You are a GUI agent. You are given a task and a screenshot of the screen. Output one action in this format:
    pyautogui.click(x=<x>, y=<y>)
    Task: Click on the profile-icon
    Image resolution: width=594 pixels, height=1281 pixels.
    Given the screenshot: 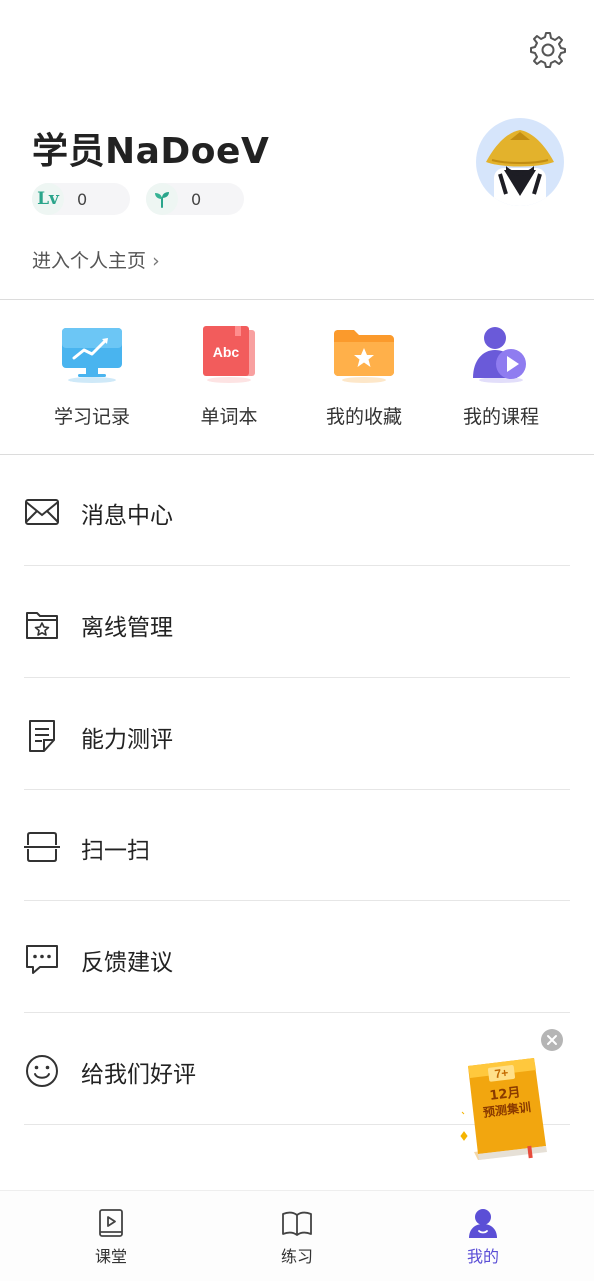 What is the action you would take?
    pyautogui.click(x=483, y=1223)
    